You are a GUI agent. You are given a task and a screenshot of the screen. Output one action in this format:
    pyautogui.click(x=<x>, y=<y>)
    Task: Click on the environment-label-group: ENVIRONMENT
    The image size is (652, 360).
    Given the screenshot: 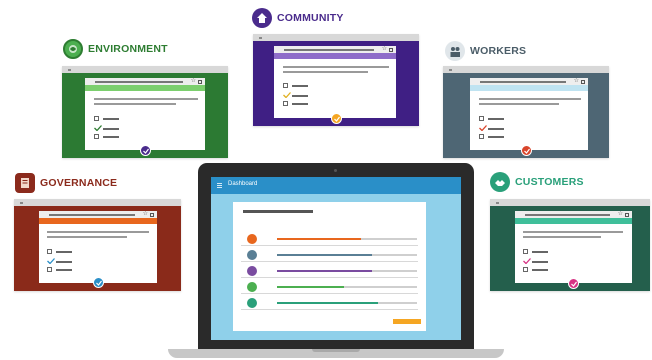 What is the action you would take?
    pyautogui.click(x=115, y=49)
    